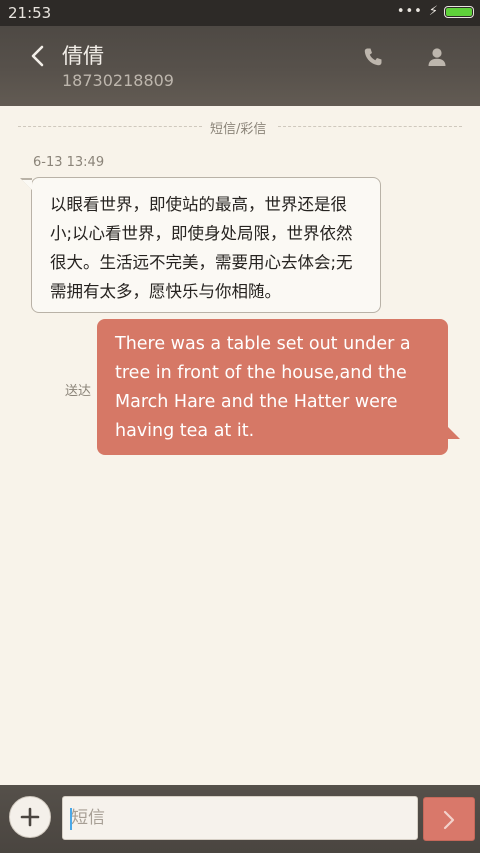 Image resolution: width=480 pixels, height=853 pixels. I want to click on send-arrow-icon, so click(449, 820).